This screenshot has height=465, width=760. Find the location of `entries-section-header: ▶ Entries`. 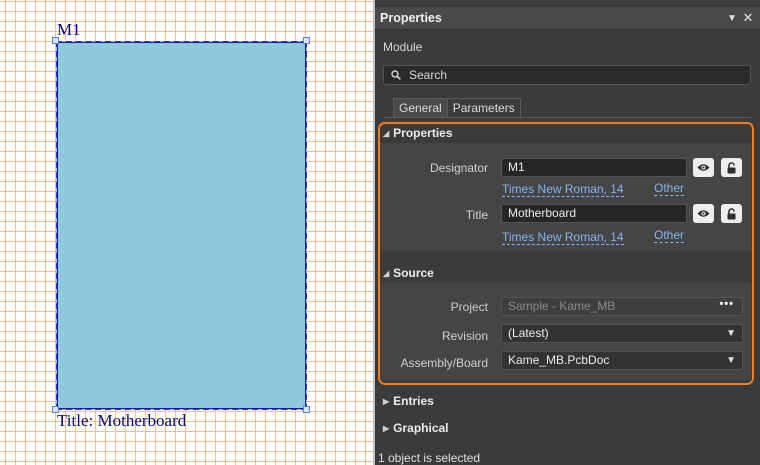

entries-section-header: ▶ Entries is located at coordinates (408, 401).